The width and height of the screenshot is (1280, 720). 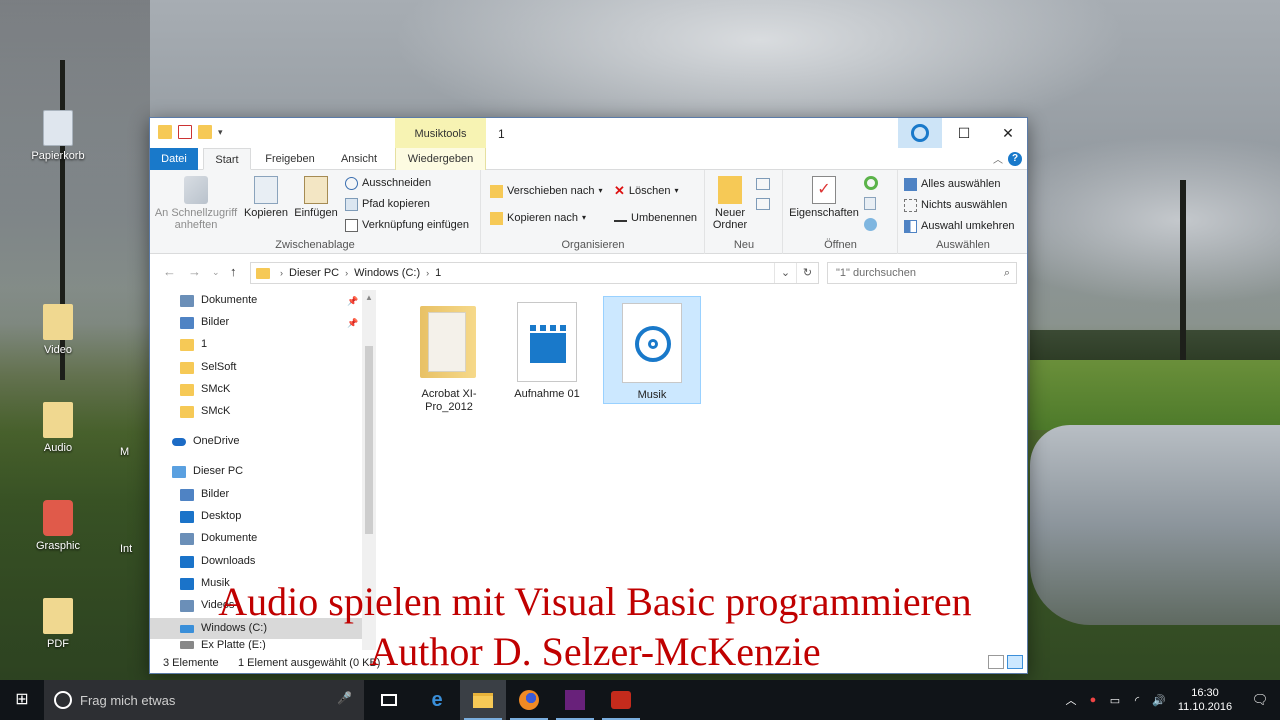 I want to click on file-item-musik: Musik, so click(x=652, y=350).